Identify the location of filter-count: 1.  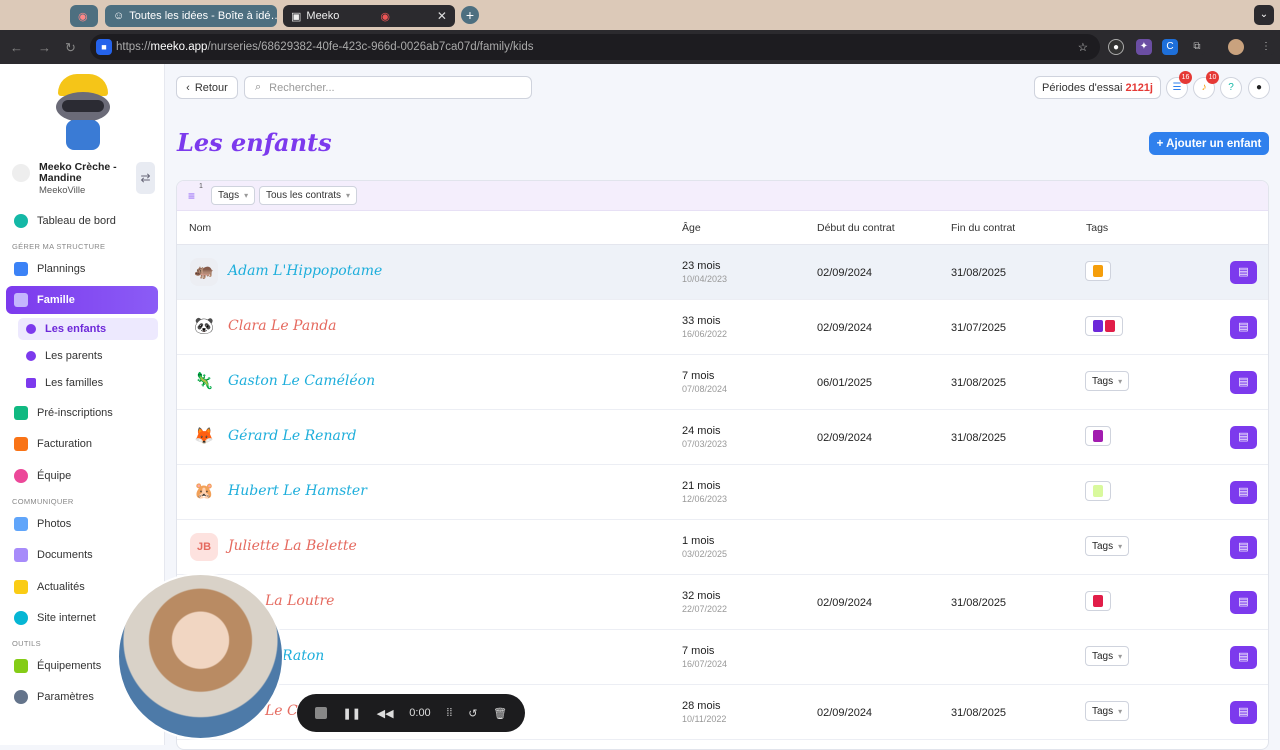
(201, 186).